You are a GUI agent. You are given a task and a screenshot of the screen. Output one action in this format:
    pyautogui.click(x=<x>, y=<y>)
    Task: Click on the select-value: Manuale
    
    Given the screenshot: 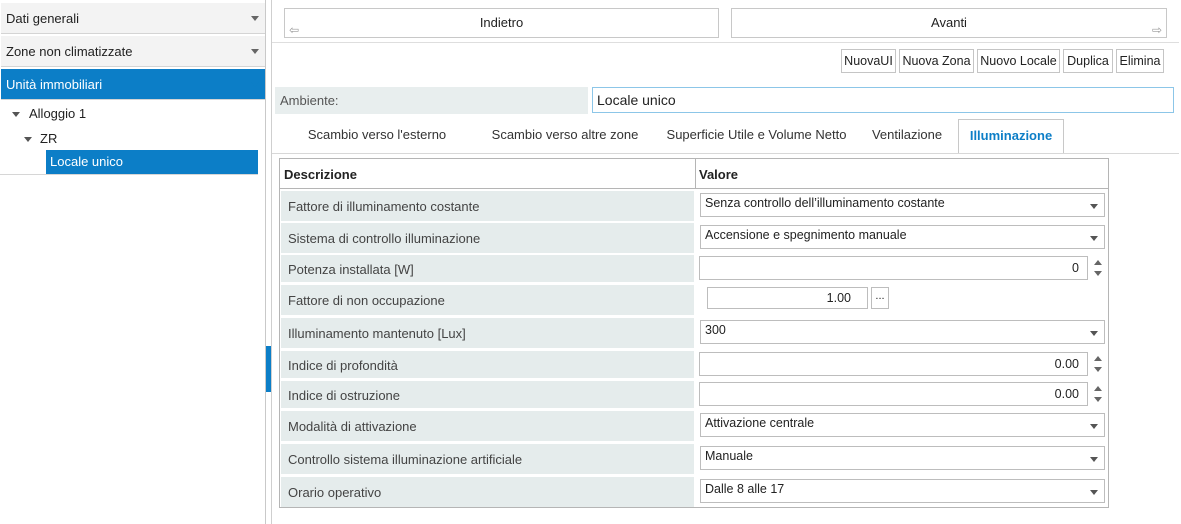 What is the action you would take?
    pyautogui.click(x=729, y=456)
    